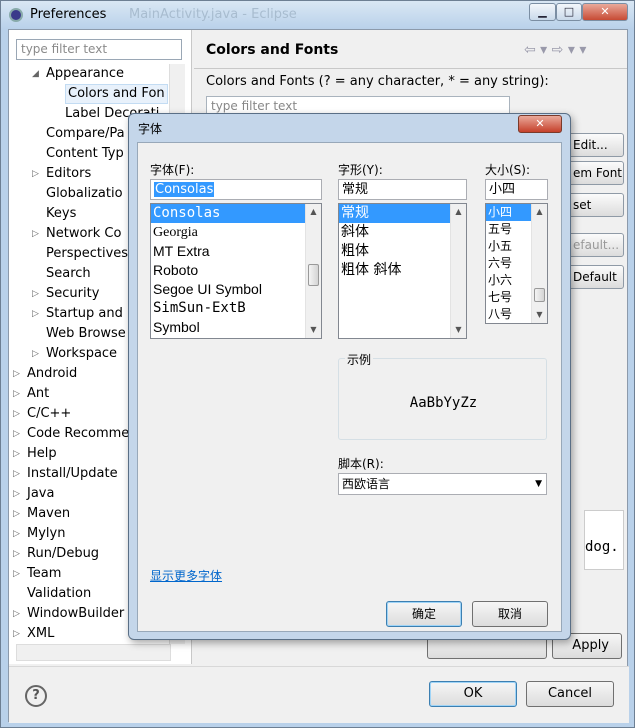  What do you see at coordinates (596, 173) in the screenshot?
I see `use-system-font-button: em Font` at bounding box center [596, 173].